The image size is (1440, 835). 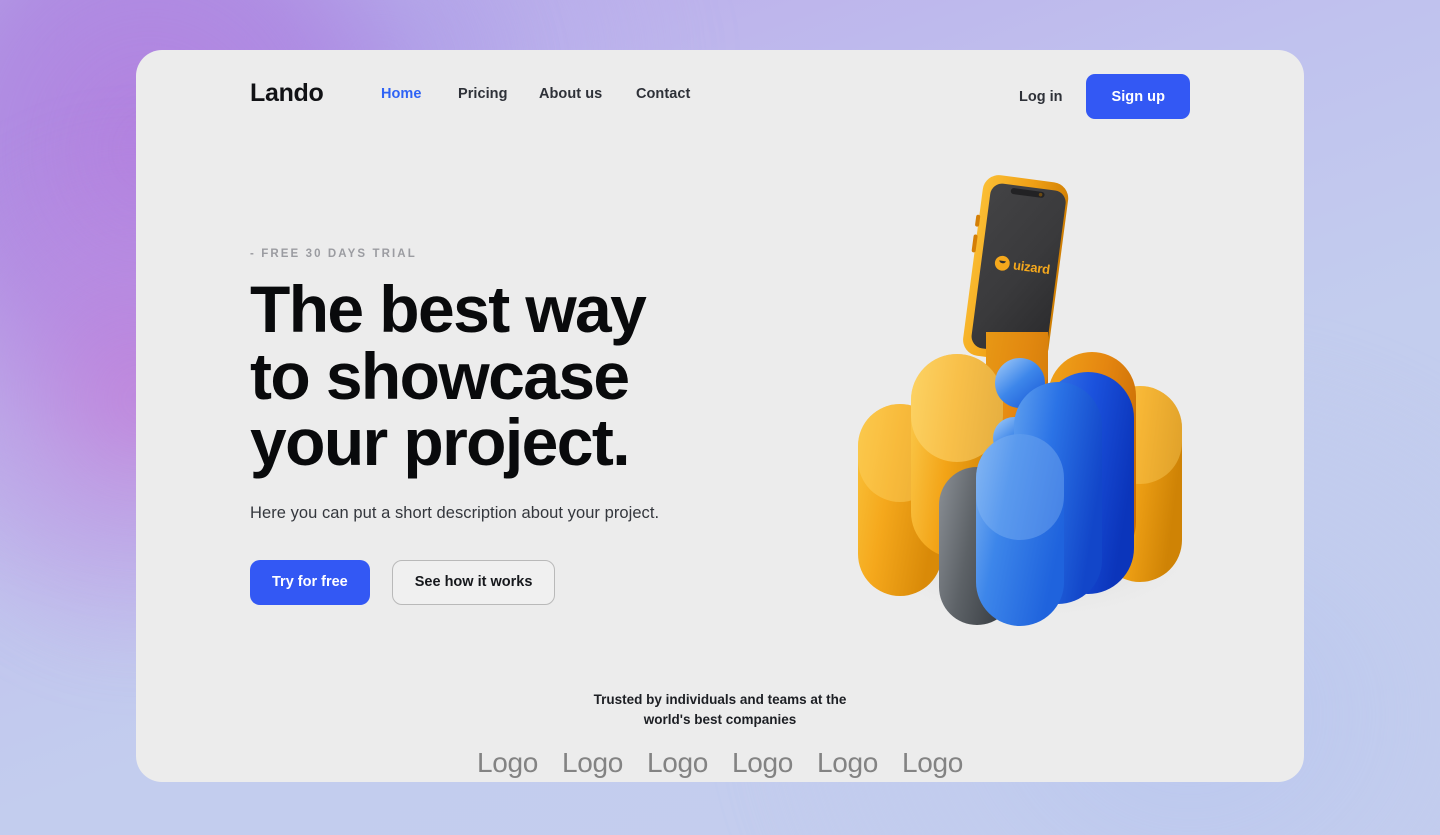 I want to click on signup-button: Sign up, so click(x=1138, y=96).